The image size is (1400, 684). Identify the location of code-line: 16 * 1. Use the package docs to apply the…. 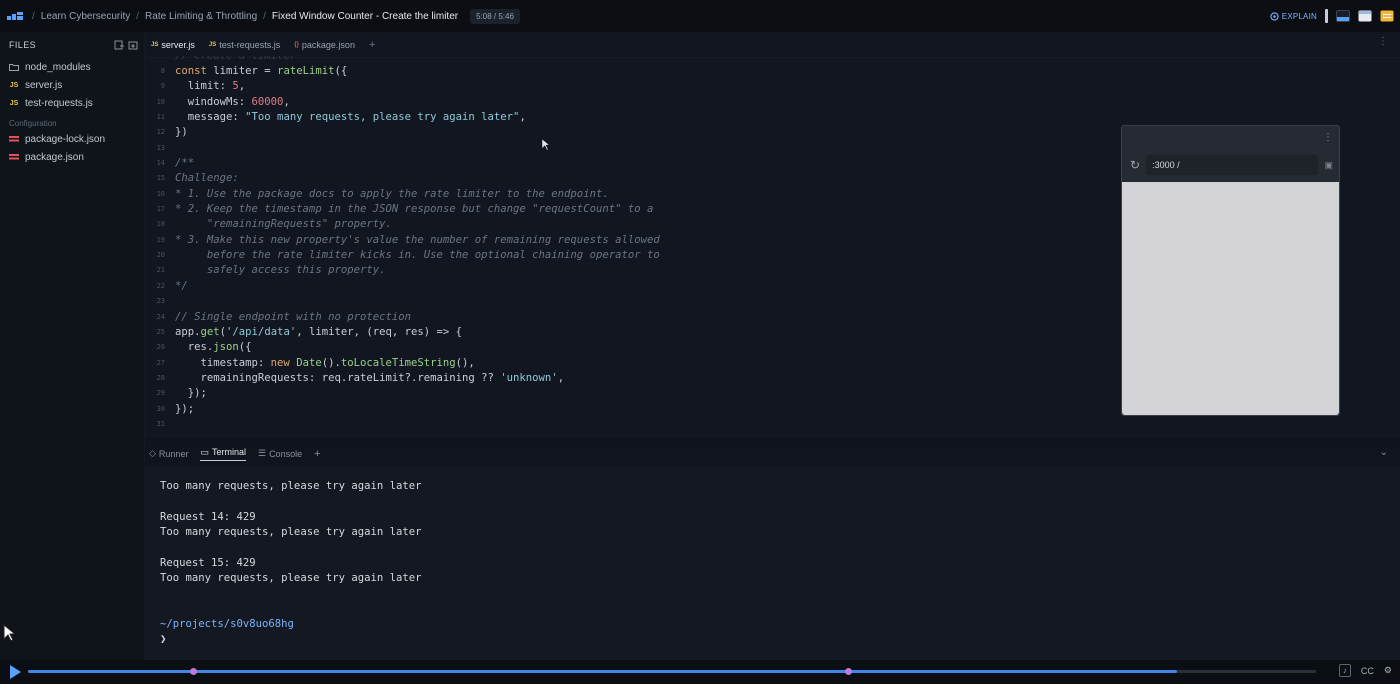
(595, 194).